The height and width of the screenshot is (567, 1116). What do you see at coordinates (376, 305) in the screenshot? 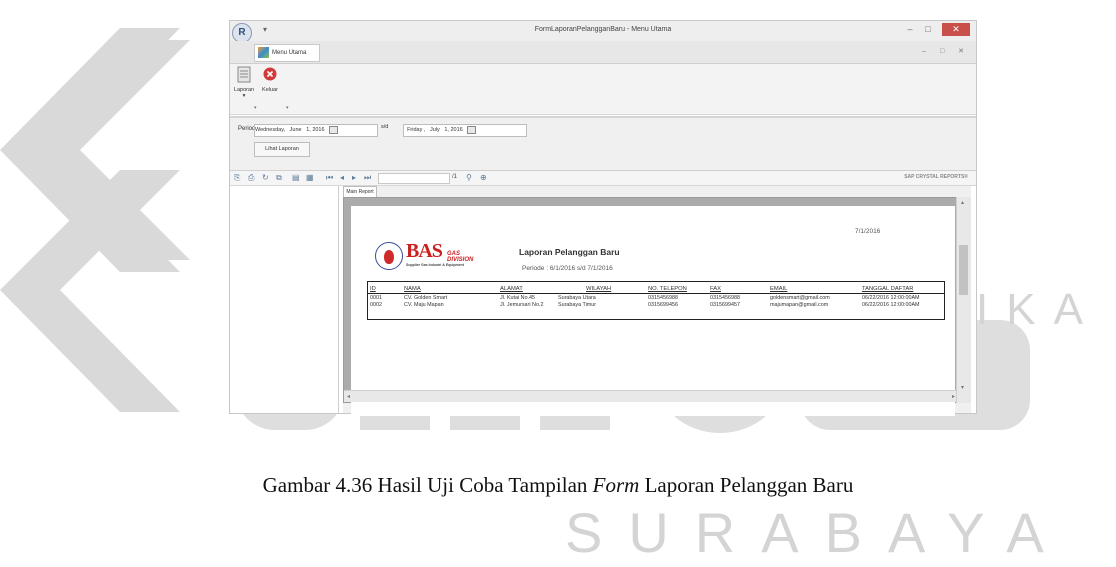
I see `cell-id: 0002` at bounding box center [376, 305].